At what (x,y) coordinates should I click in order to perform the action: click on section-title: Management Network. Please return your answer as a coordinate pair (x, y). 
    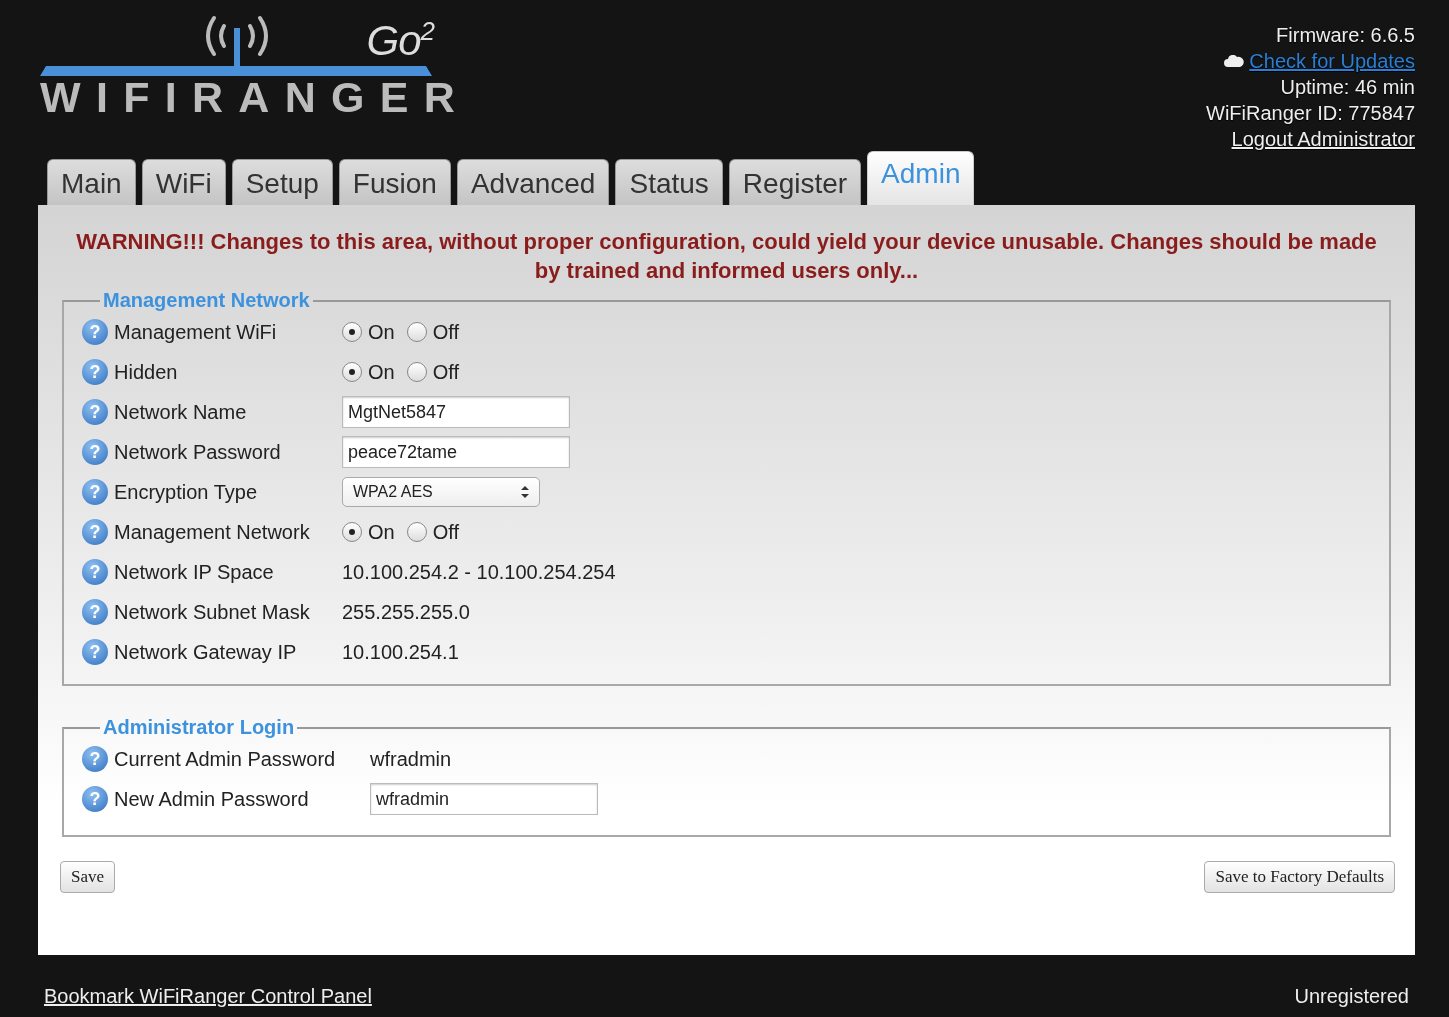
    Looking at the image, I should click on (206, 300).